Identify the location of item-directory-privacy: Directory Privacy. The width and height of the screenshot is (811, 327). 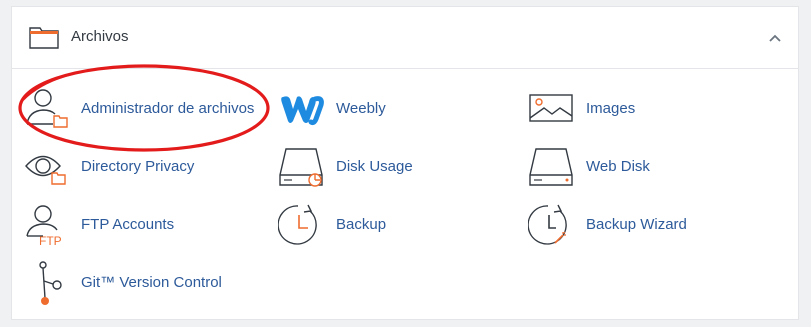
(133, 167).